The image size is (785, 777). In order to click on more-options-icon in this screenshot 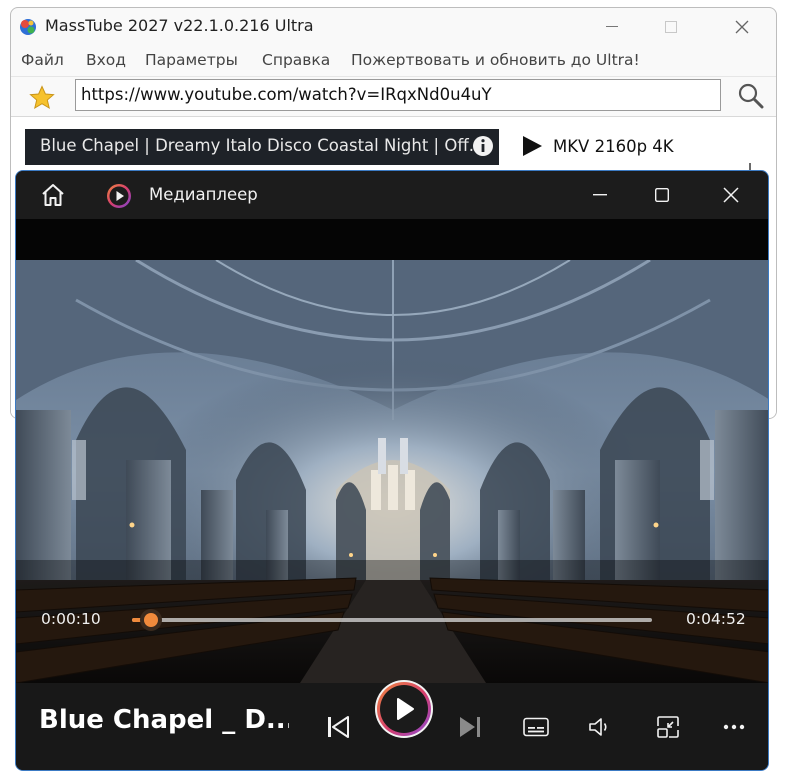, I will do `click(734, 727)`.